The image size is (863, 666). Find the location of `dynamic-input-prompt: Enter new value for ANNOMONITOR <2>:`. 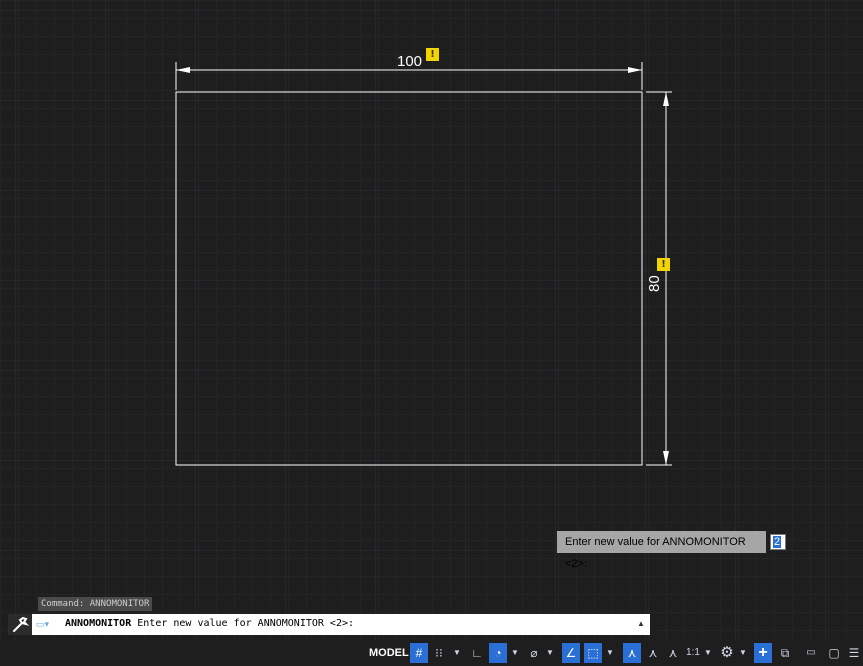

dynamic-input-prompt: Enter new value for ANNOMONITOR <2>: is located at coordinates (661, 550).